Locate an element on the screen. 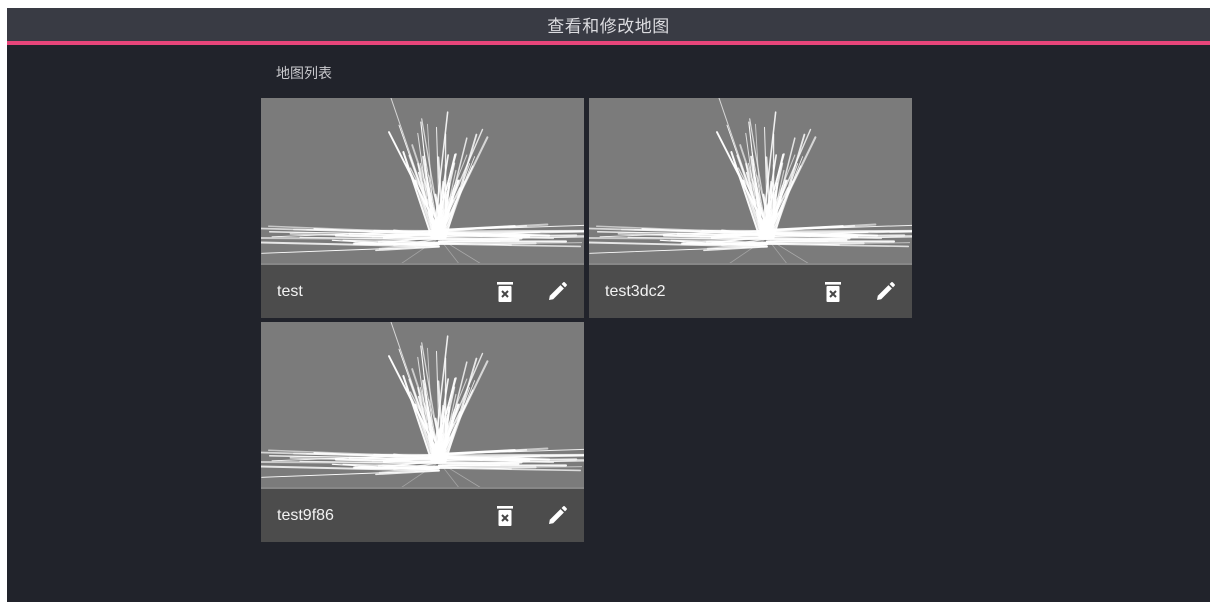 Image resolution: width=1210 pixels, height=602 pixels. map-name: test3dc2 is located at coordinates (635, 291).